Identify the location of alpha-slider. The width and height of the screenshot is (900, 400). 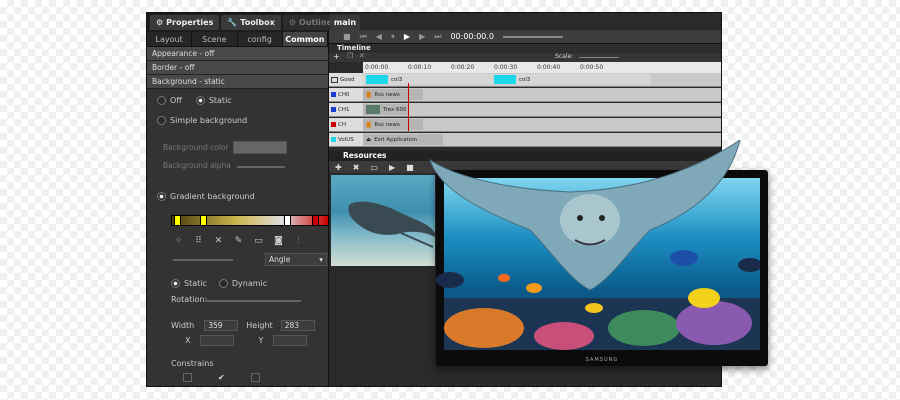
(261, 167).